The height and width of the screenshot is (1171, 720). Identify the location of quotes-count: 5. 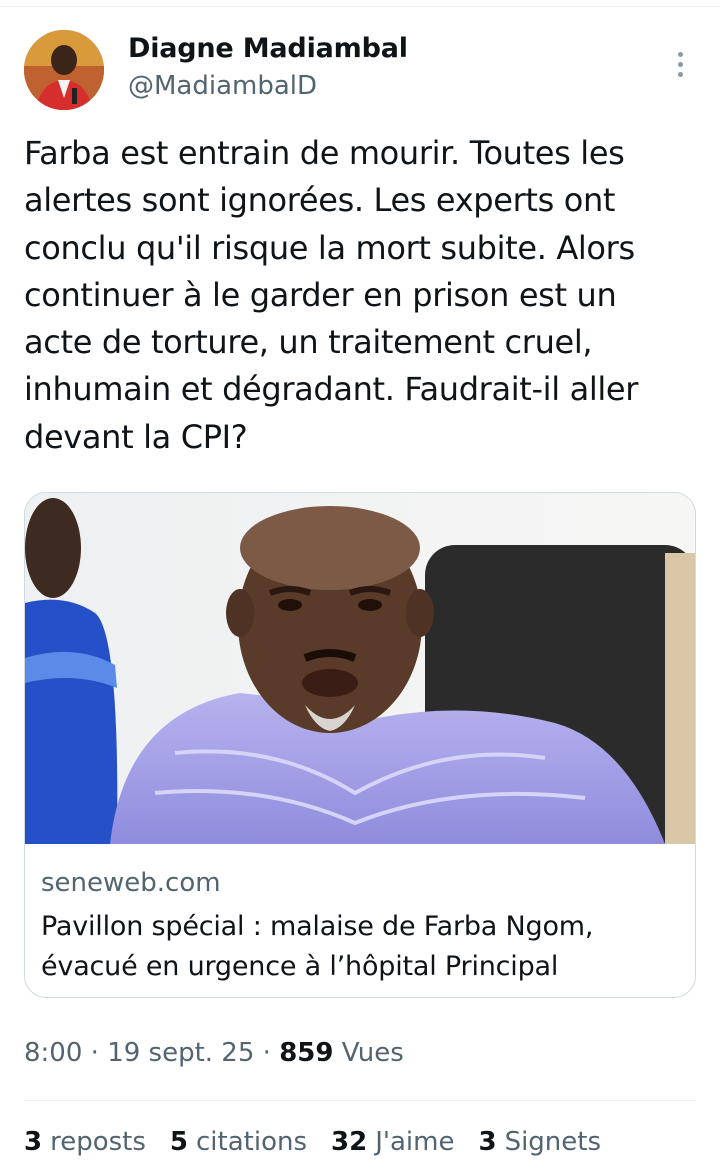
(178, 1142).